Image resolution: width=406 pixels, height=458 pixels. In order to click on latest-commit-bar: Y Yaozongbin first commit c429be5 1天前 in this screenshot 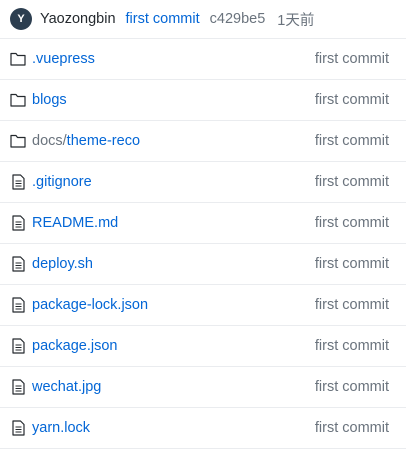, I will do `click(203, 19)`.